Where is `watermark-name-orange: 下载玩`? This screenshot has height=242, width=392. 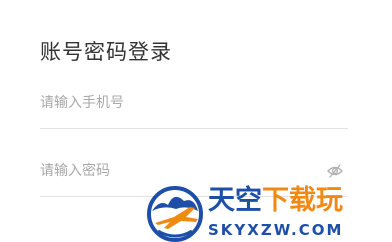
watermark-name-orange: 下载玩 is located at coordinates (302, 200).